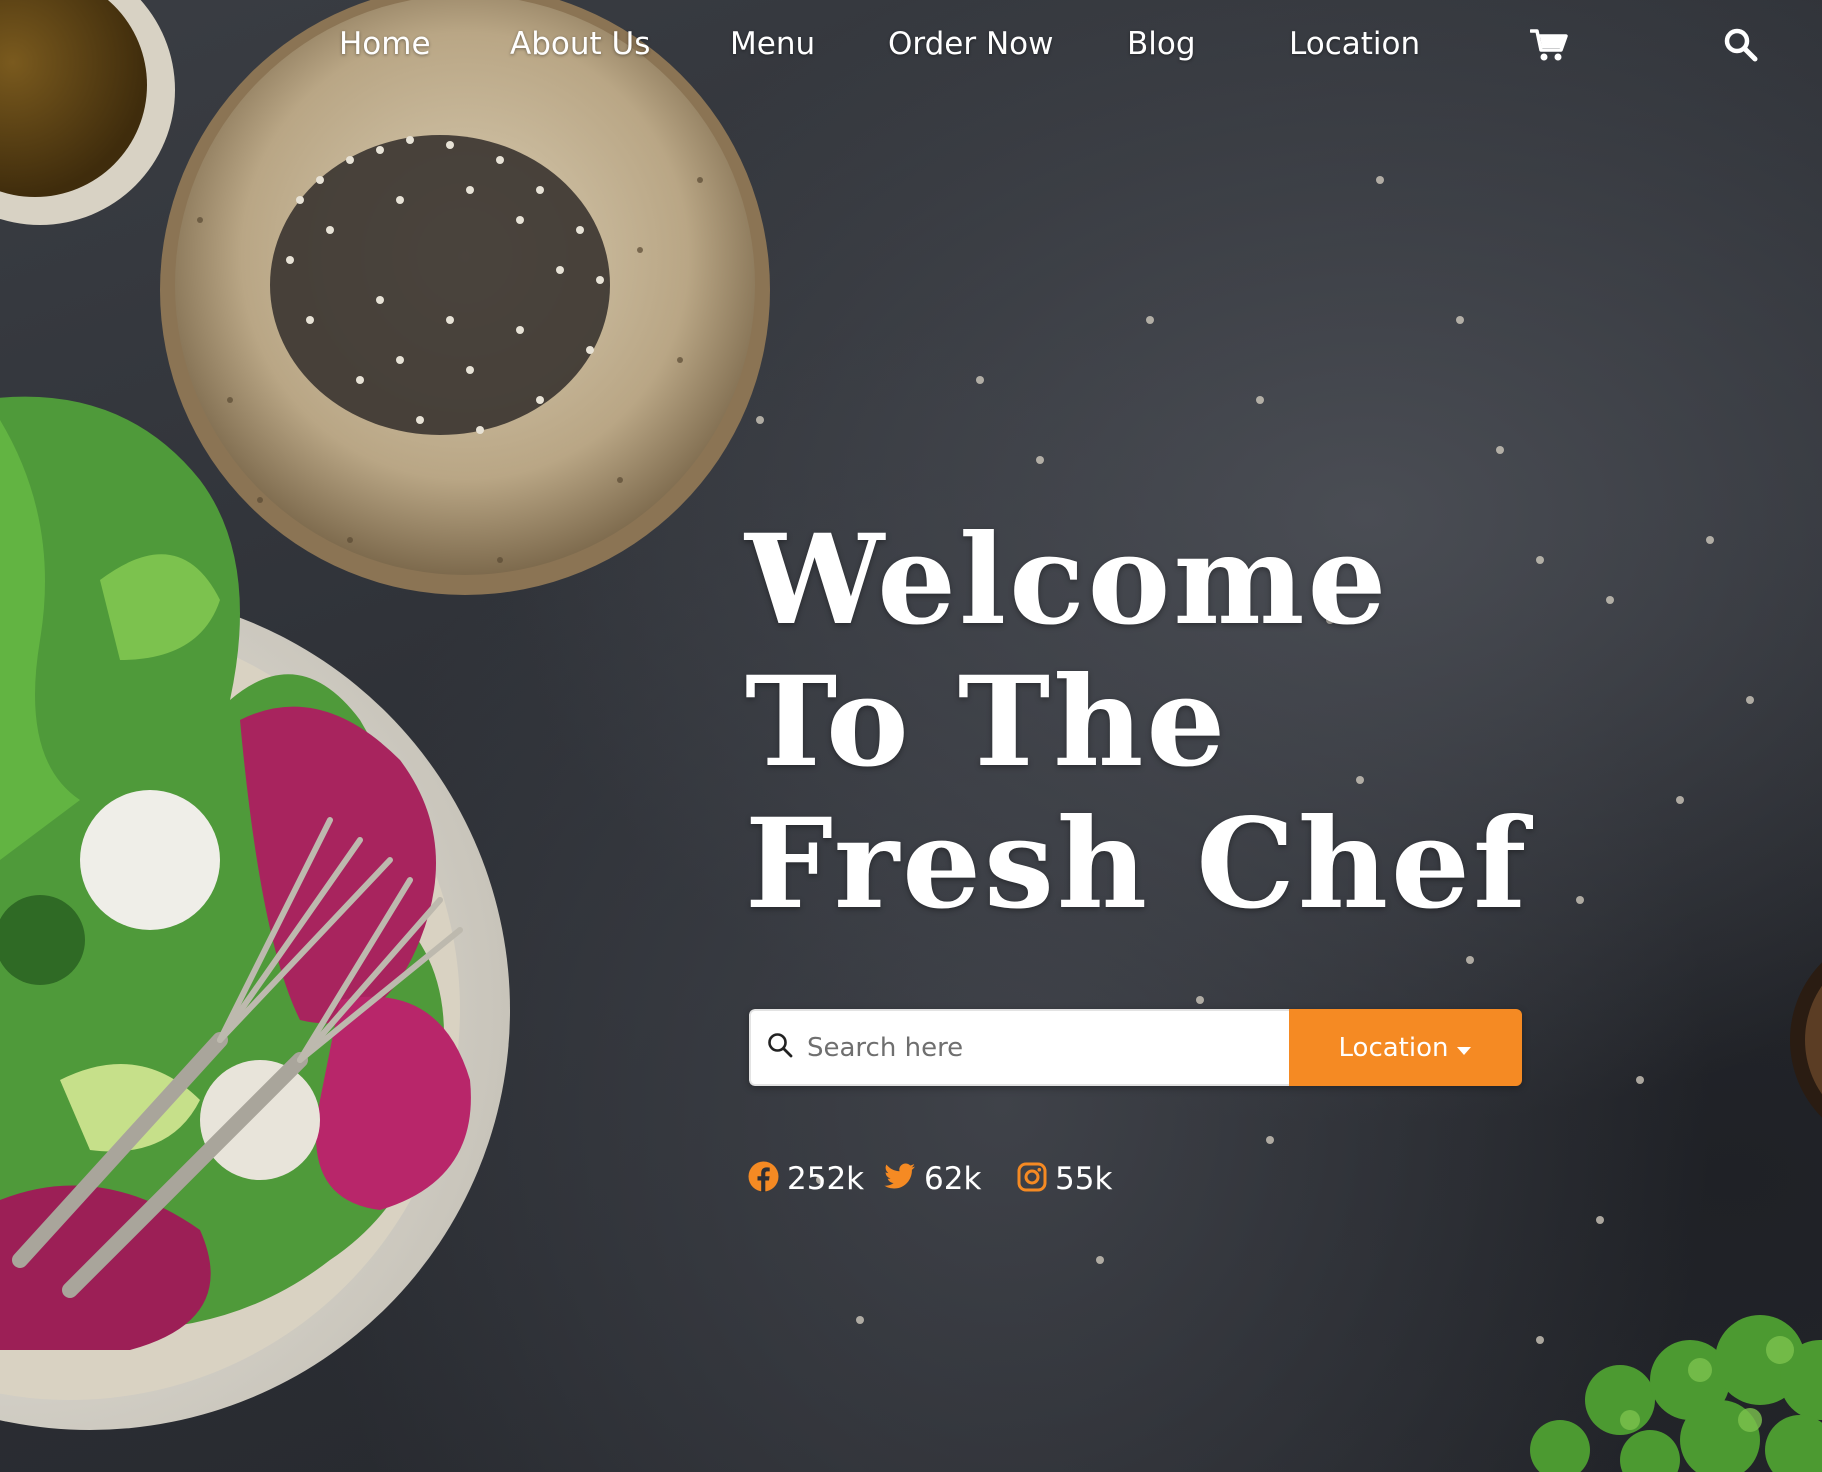 Image resolution: width=1822 pixels, height=1472 pixels. I want to click on caret-down-icon, so click(1464, 1048).